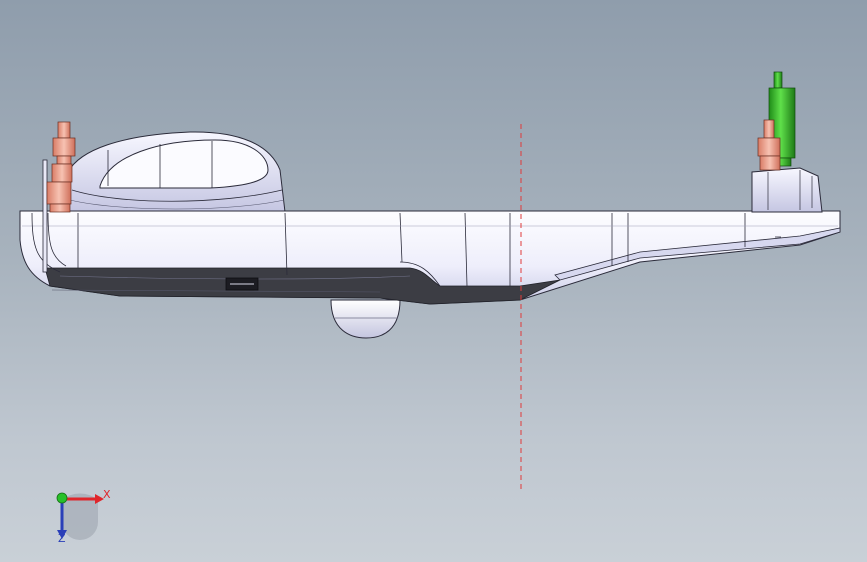  Describe the element at coordinates (45, 216) in the screenshot. I see `left-post` at that location.